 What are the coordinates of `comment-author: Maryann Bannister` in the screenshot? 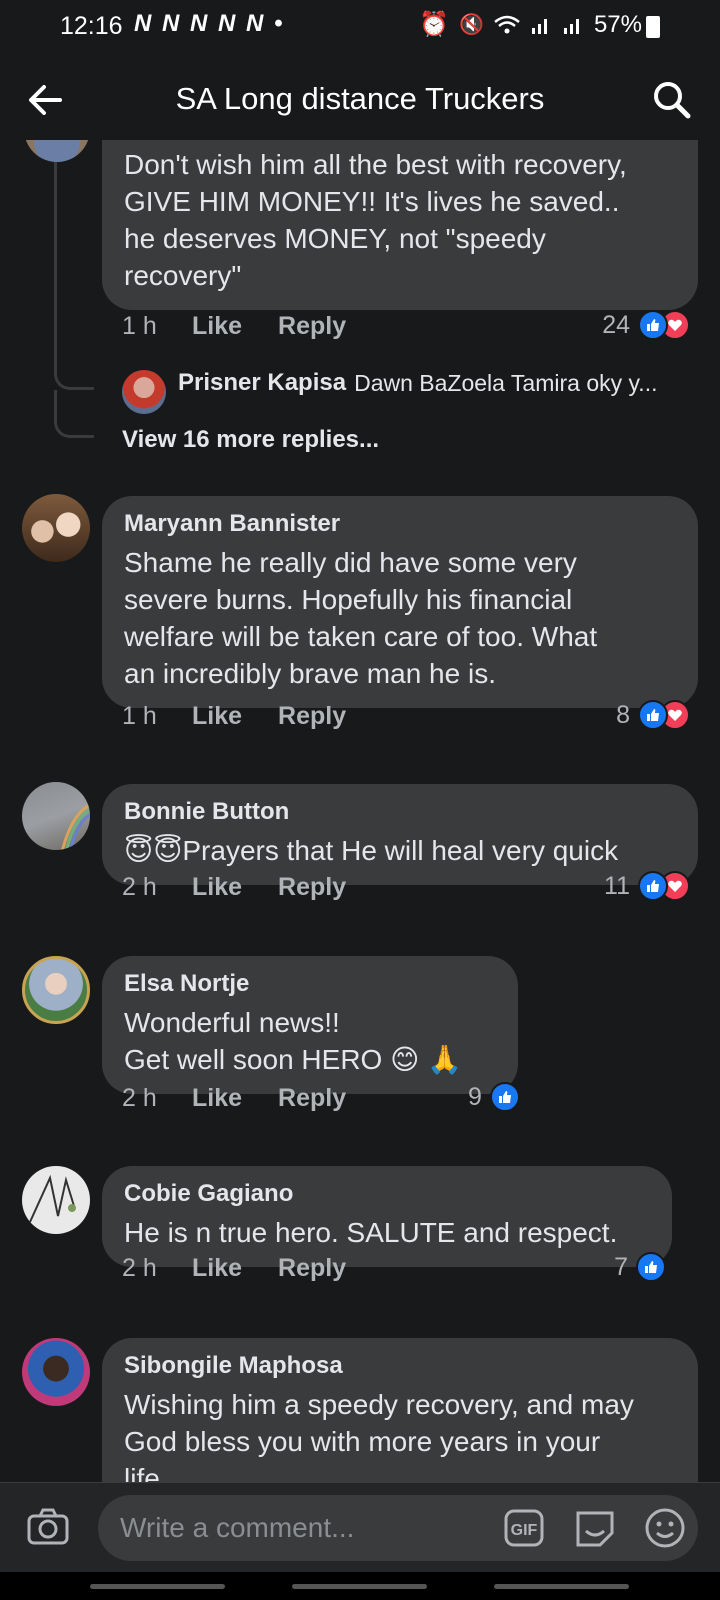 It's located at (401, 524).